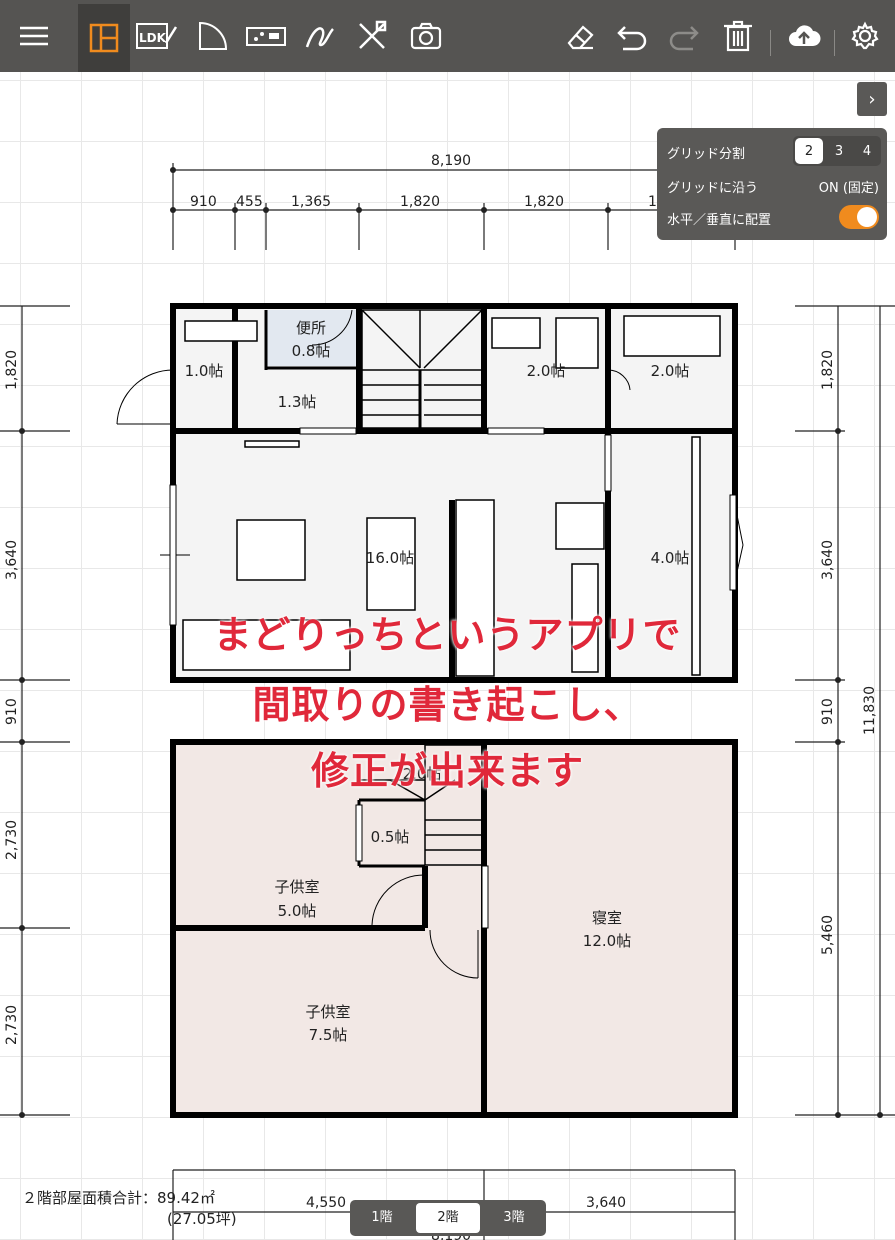 This screenshot has height=1240, width=895. Describe the element at coordinates (153, 38) in the screenshot. I see `ldk-label: LDK` at that location.